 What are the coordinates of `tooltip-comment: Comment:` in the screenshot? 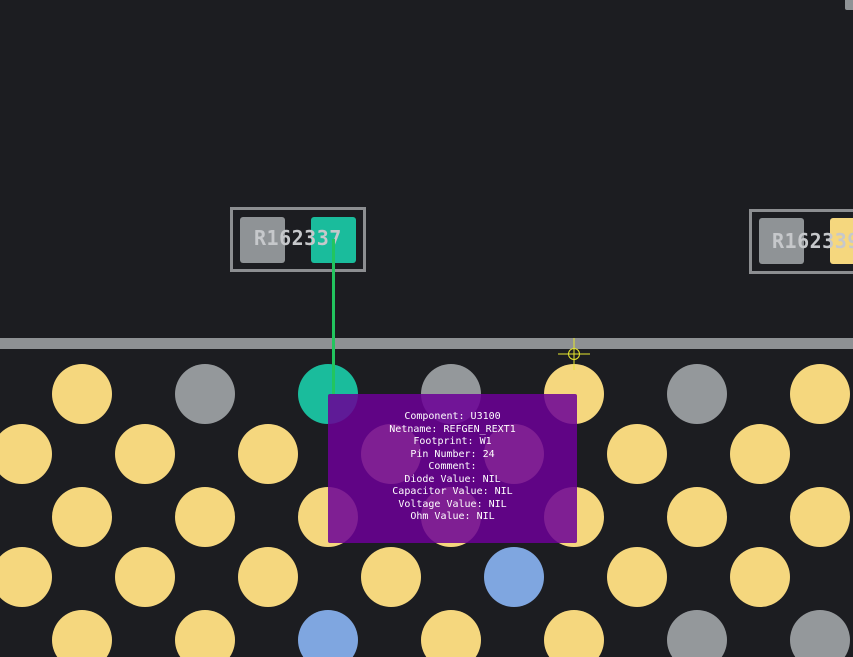 It's located at (452, 466).